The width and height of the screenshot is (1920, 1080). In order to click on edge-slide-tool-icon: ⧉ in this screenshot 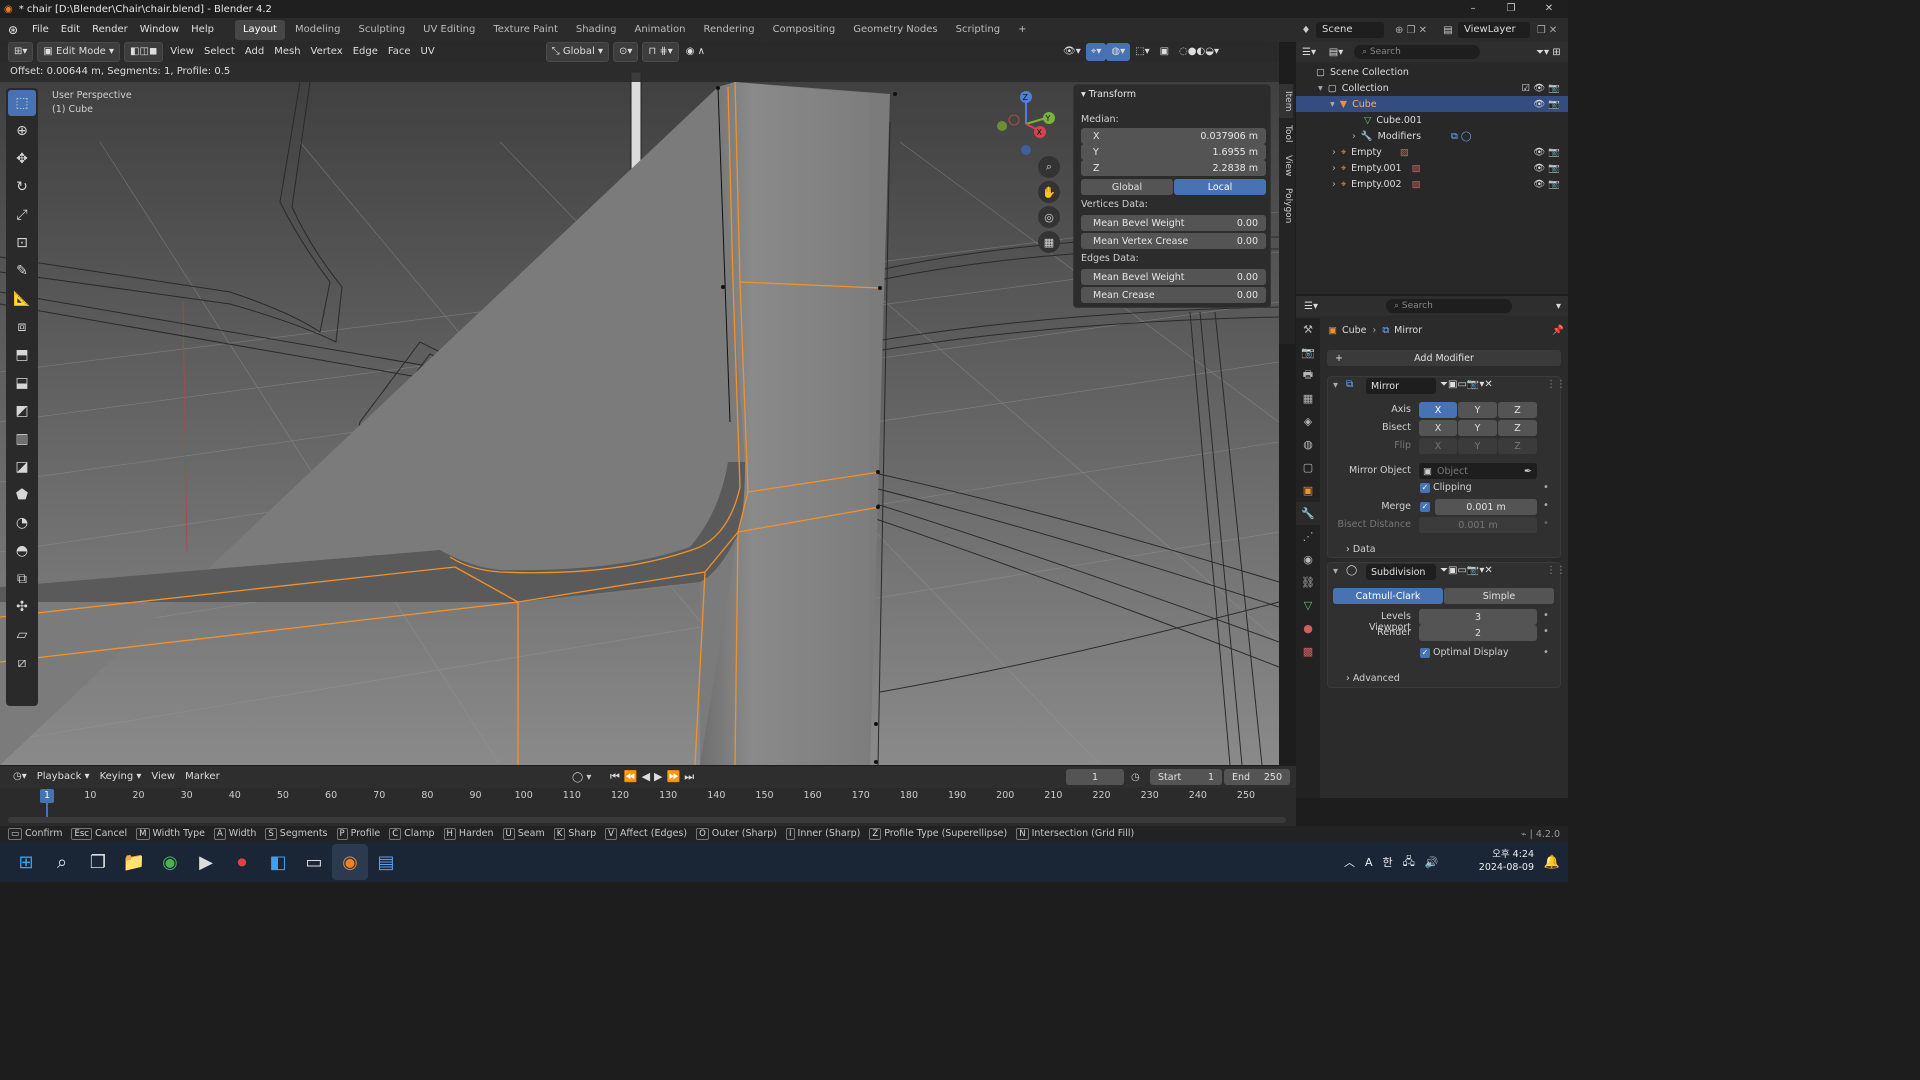, I will do `click(22, 579)`.